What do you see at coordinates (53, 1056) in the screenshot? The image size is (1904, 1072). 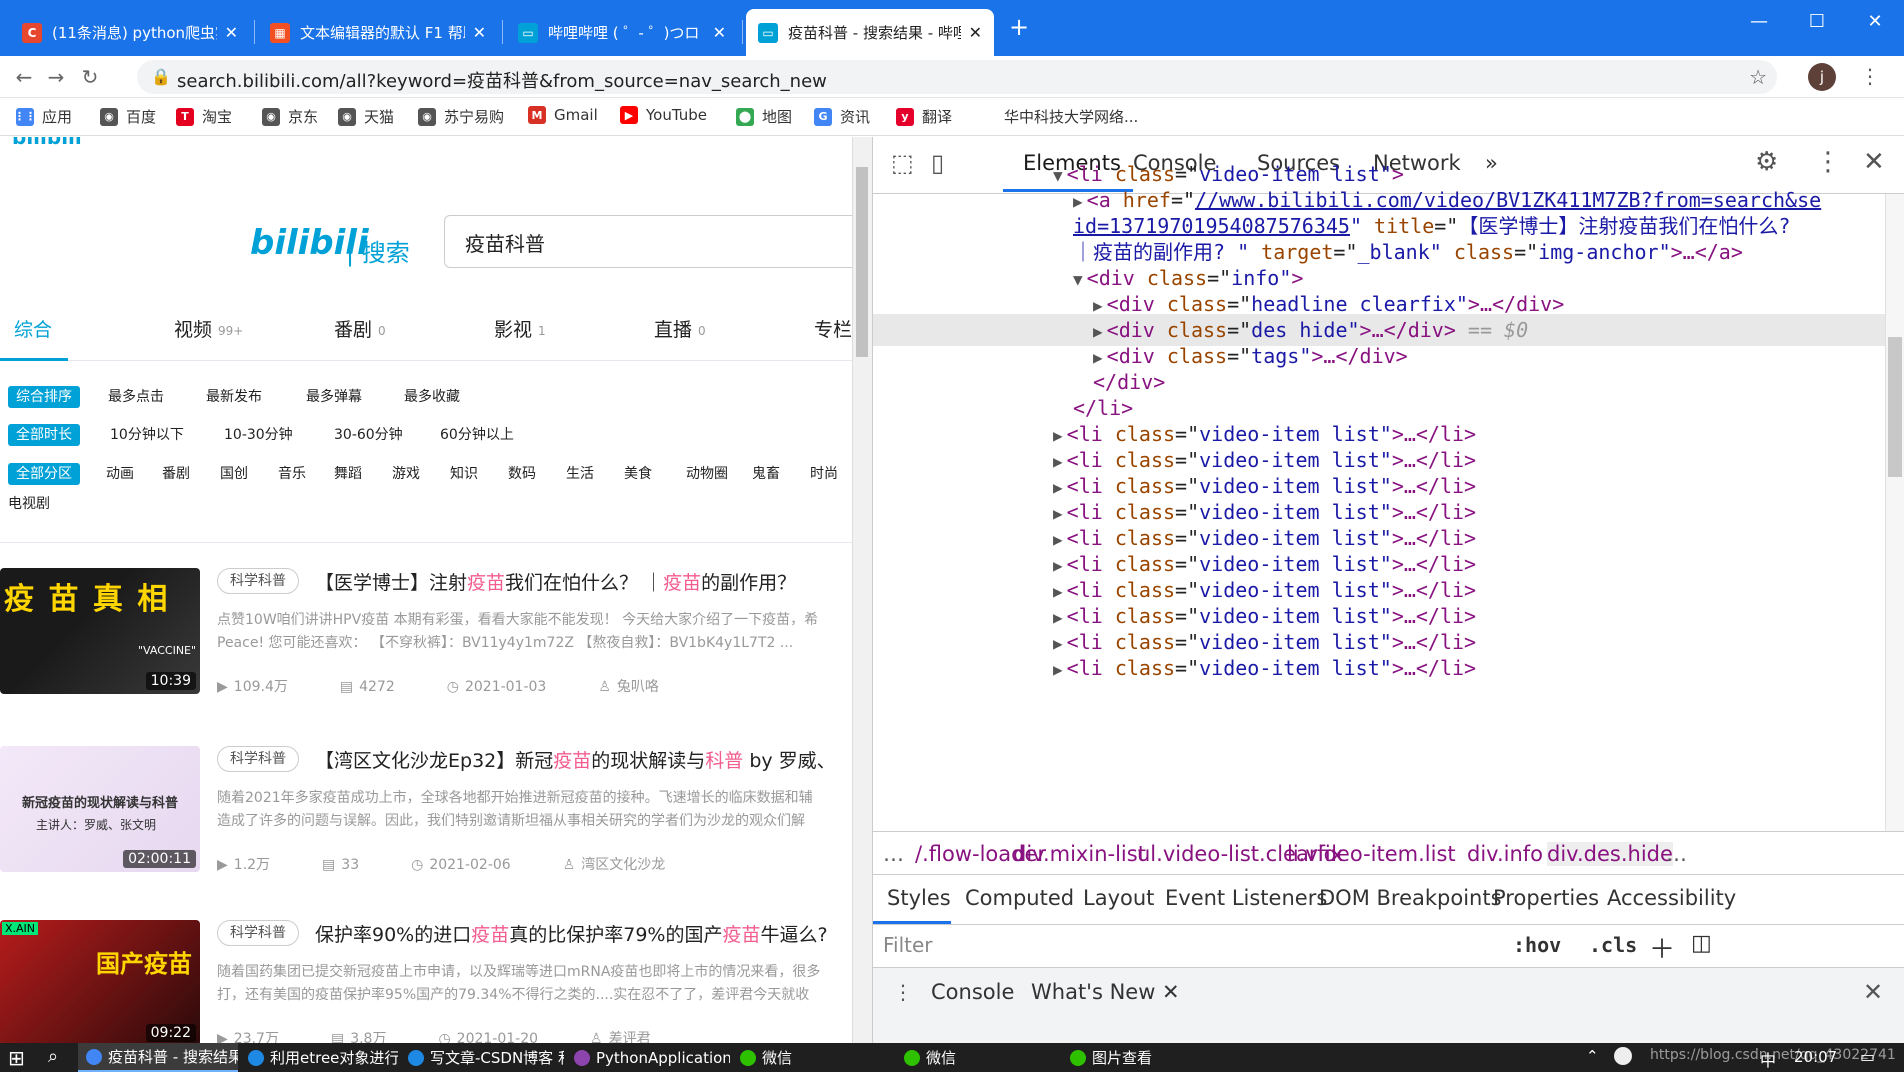 I see `search-icon: ⌕` at bounding box center [53, 1056].